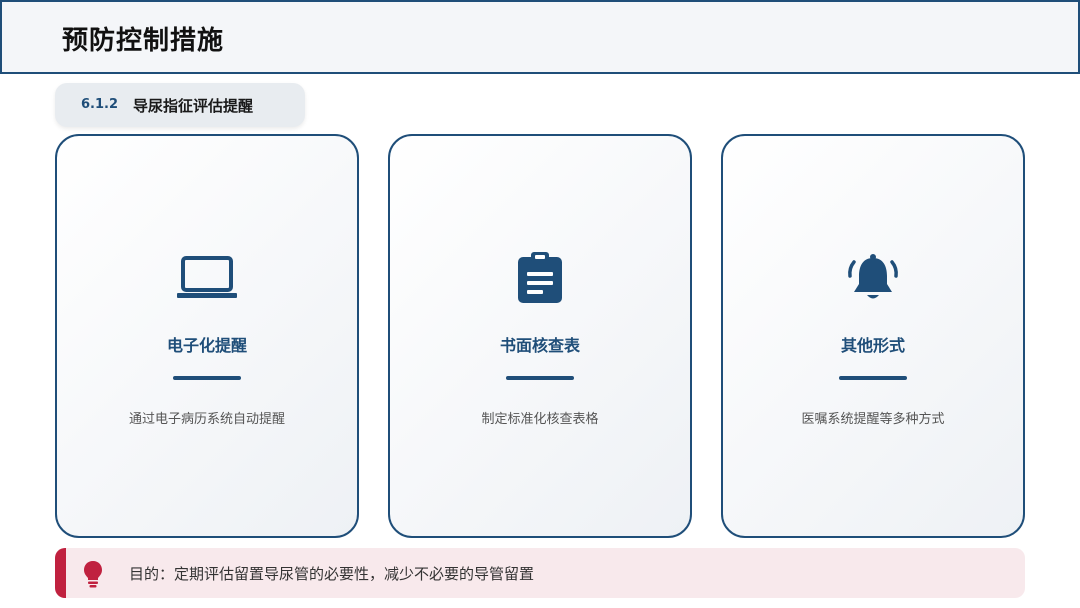 The image size is (1080, 608). Describe the element at coordinates (540, 278) in the screenshot. I see `clipboard-icon` at that location.